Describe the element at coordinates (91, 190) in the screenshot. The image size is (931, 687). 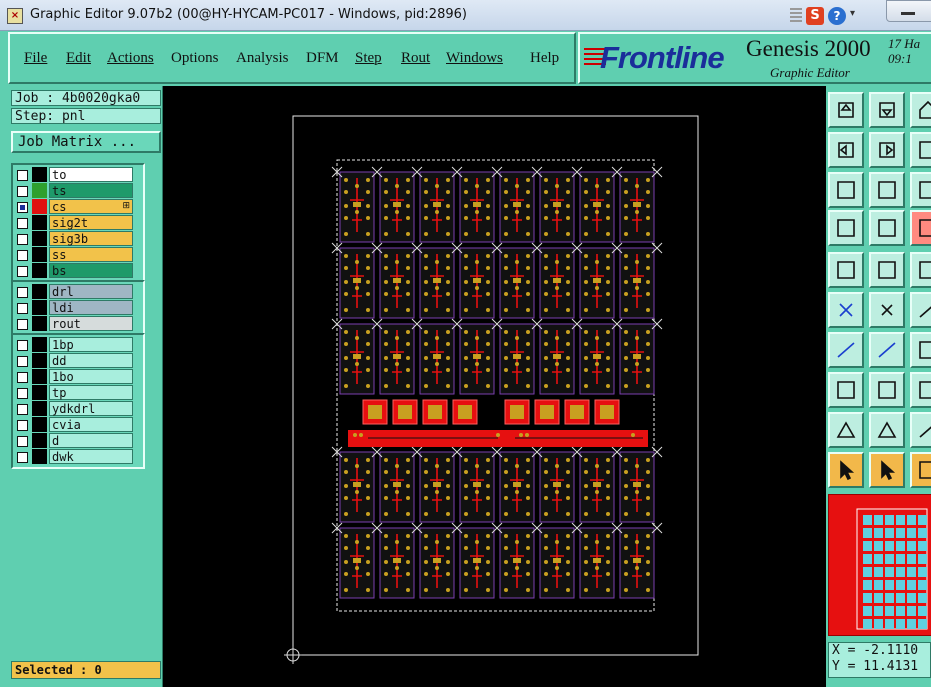
I see `layer-name: ts` at that location.